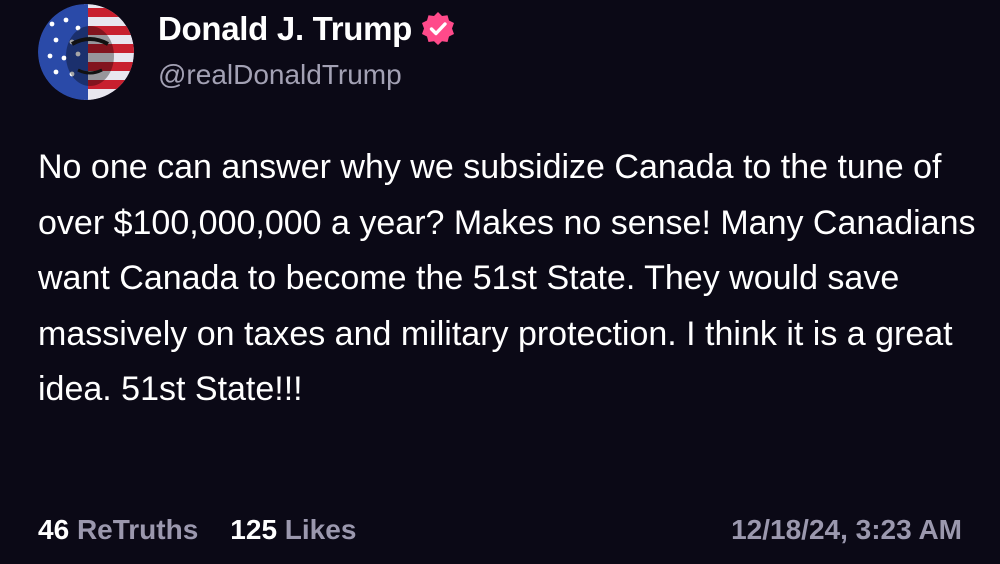 The width and height of the screenshot is (1000, 564). Describe the element at coordinates (254, 529) in the screenshot. I see `likes-count: 125` at that location.